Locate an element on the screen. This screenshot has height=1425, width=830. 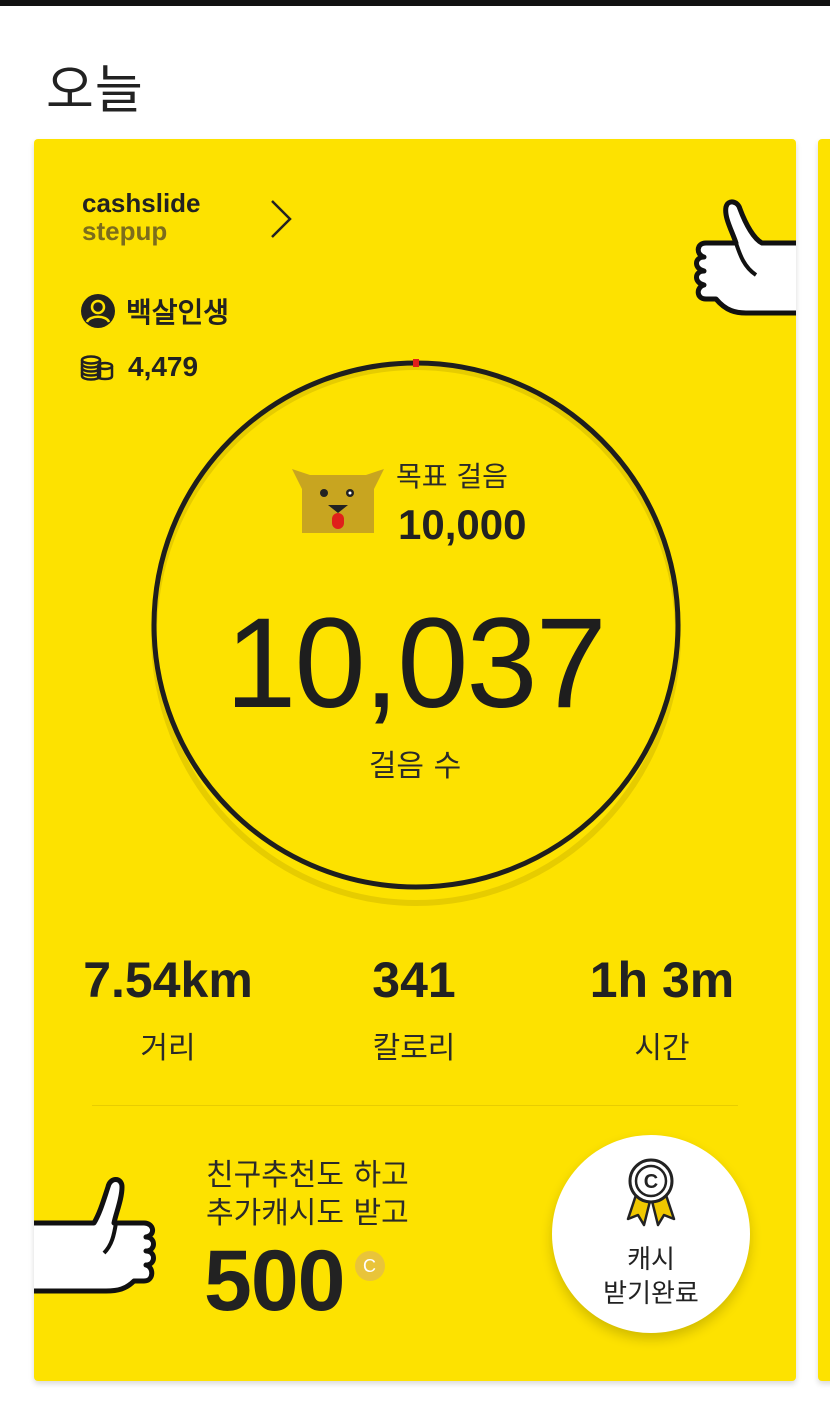
cash-button-label-2: 받기완료 is located at coordinates (651, 1294).